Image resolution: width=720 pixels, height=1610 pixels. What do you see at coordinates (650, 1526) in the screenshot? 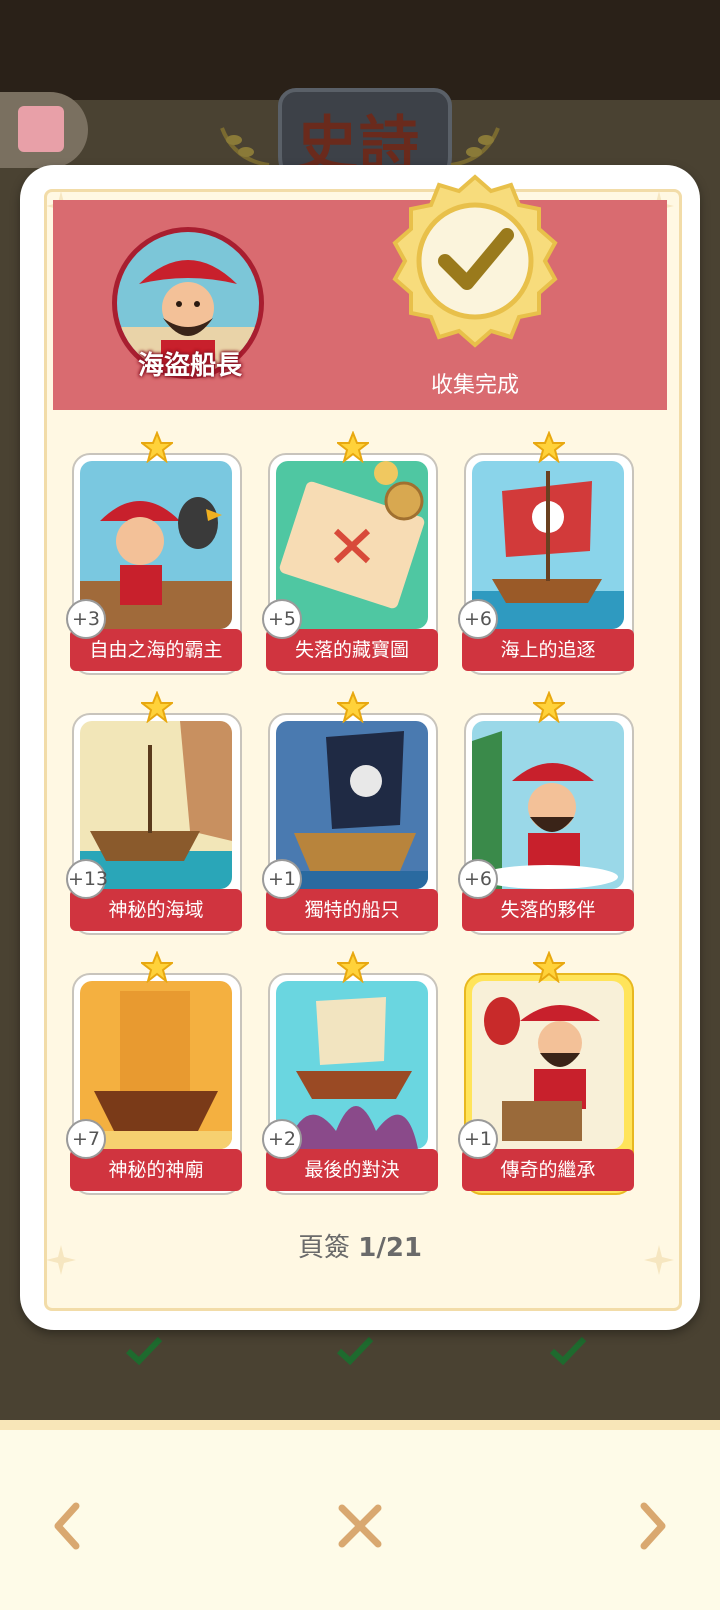
I see `chevron-right-icon` at bounding box center [650, 1526].